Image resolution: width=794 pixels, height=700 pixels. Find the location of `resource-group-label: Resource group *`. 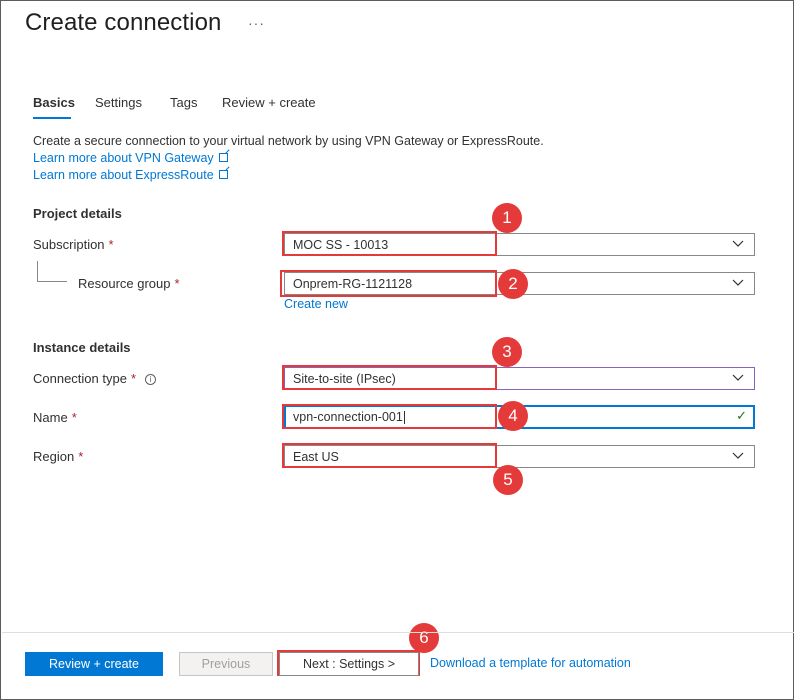

resource-group-label: Resource group * is located at coordinates (129, 283).